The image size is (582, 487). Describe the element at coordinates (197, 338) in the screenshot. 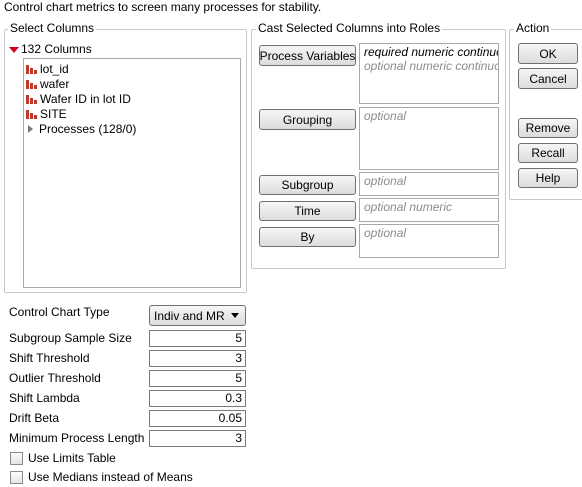

I see `subgroup-sample-size-input: 5` at that location.